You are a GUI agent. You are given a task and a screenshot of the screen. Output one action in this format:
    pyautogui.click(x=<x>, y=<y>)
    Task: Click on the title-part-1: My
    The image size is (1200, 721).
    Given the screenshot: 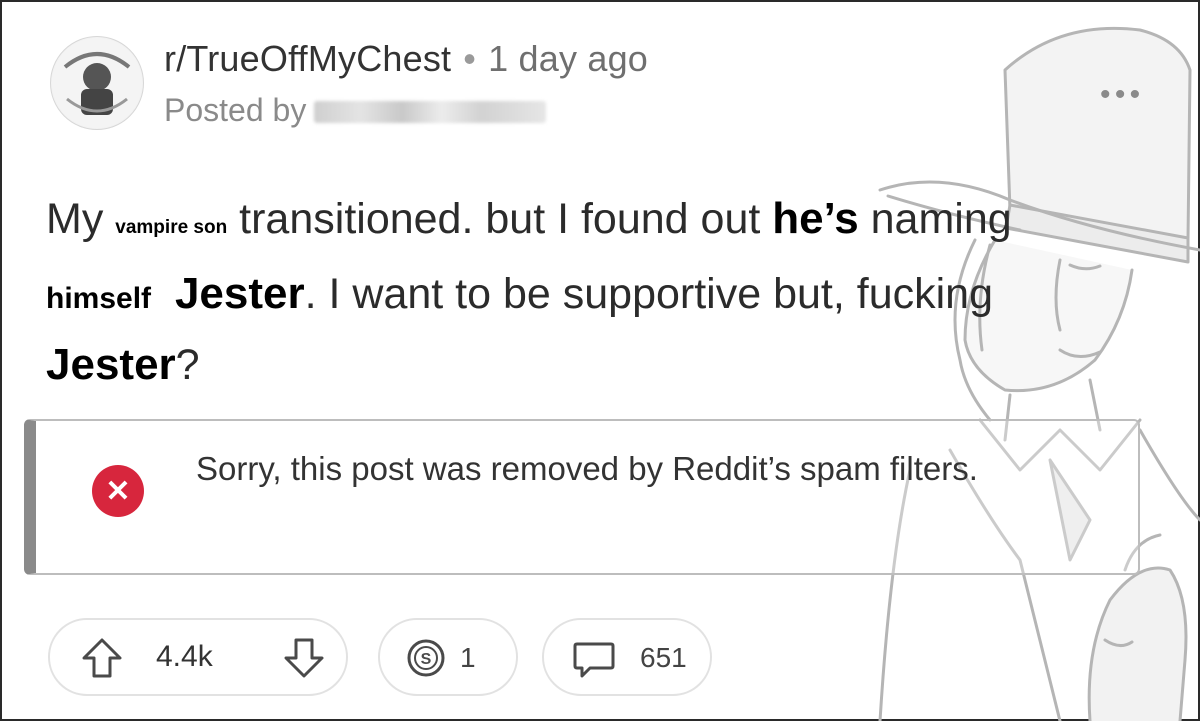 What is the action you would take?
    pyautogui.click(x=81, y=219)
    